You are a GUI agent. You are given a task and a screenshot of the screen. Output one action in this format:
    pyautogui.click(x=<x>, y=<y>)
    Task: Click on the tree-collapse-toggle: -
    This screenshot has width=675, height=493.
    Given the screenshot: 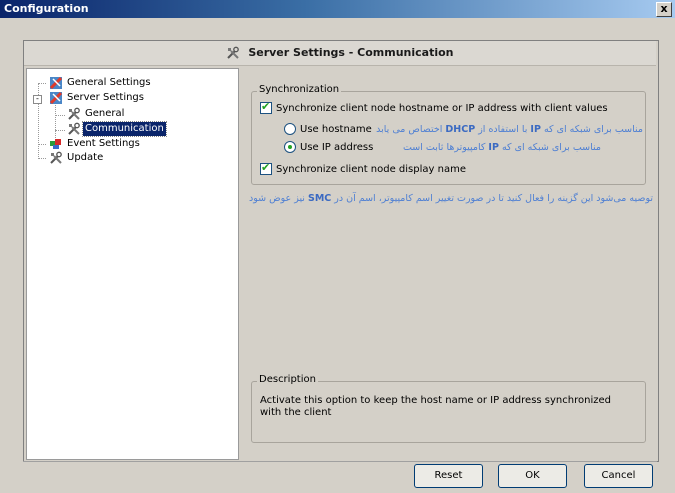 What is the action you would take?
    pyautogui.click(x=37, y=99)
    